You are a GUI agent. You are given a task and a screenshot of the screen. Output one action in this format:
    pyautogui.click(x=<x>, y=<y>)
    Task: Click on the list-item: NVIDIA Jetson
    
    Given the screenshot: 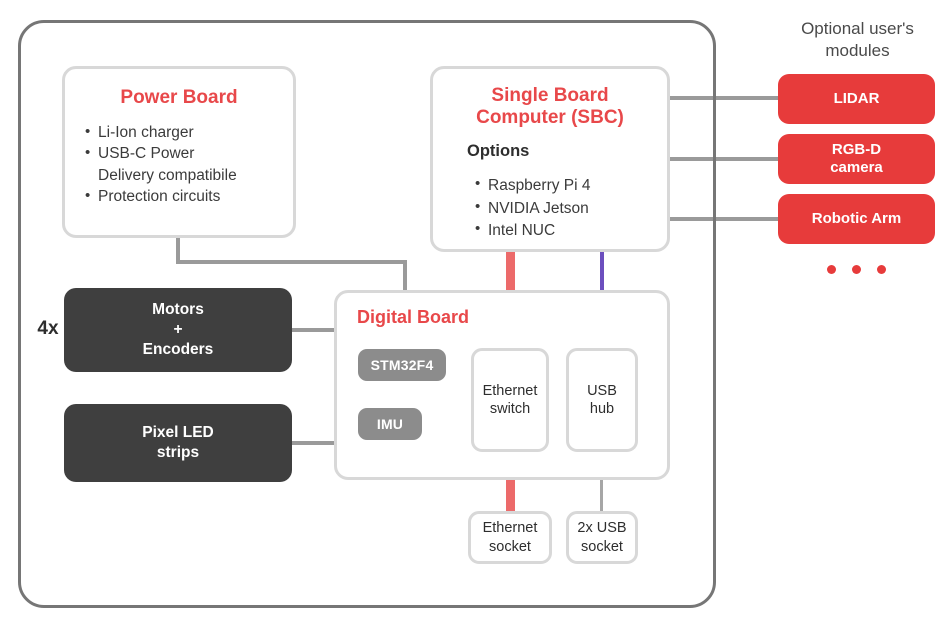 What is the action you would take?
    pyautogui.click(x=571, y=208)
    